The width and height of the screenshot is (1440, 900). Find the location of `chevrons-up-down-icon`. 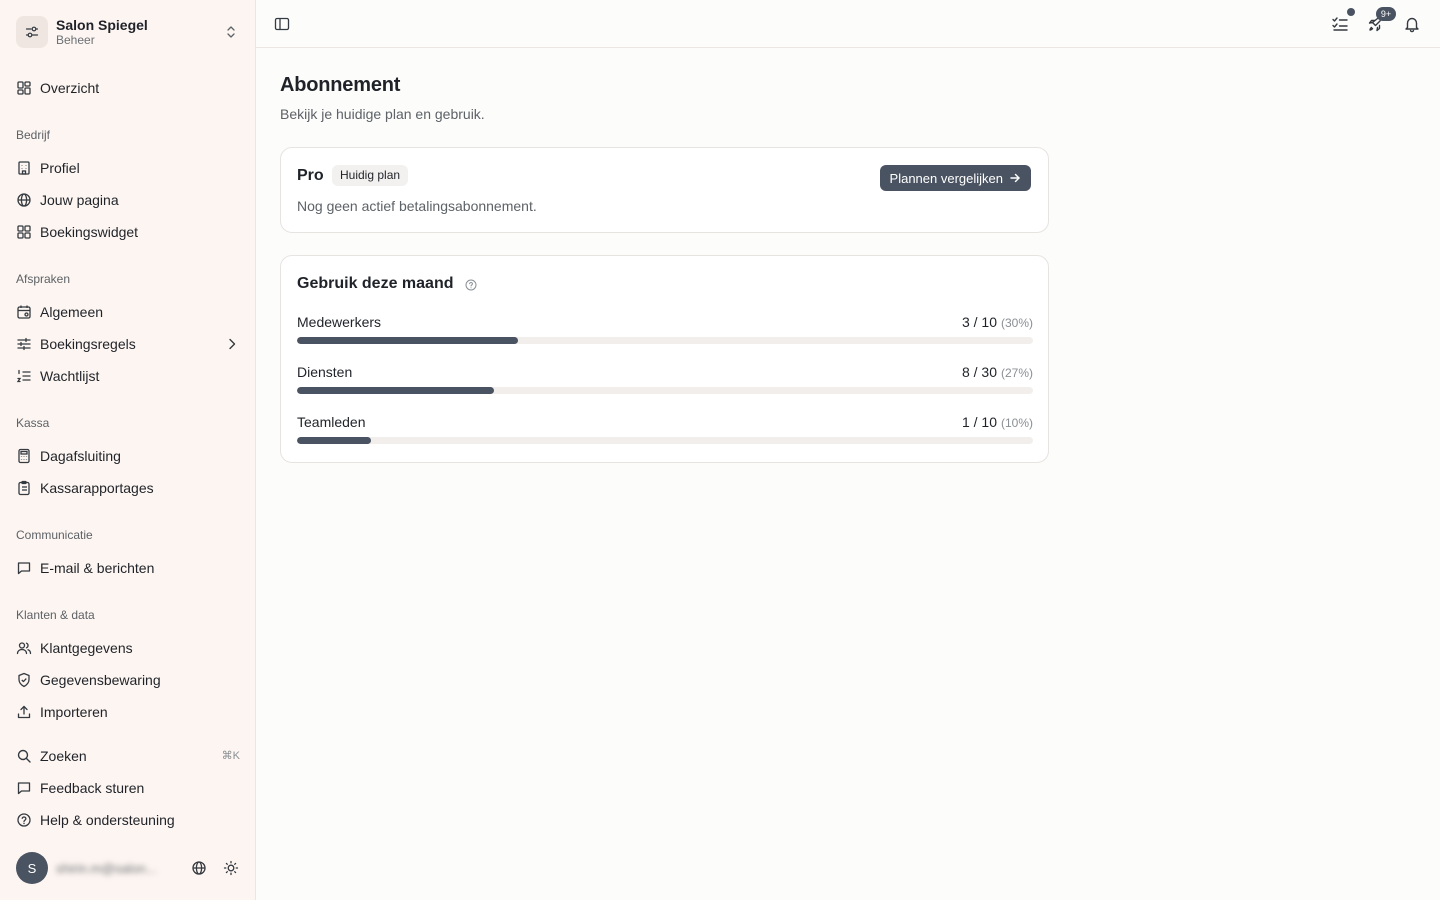

chevrons-up-down-icon is located at coordinates (231, 32).